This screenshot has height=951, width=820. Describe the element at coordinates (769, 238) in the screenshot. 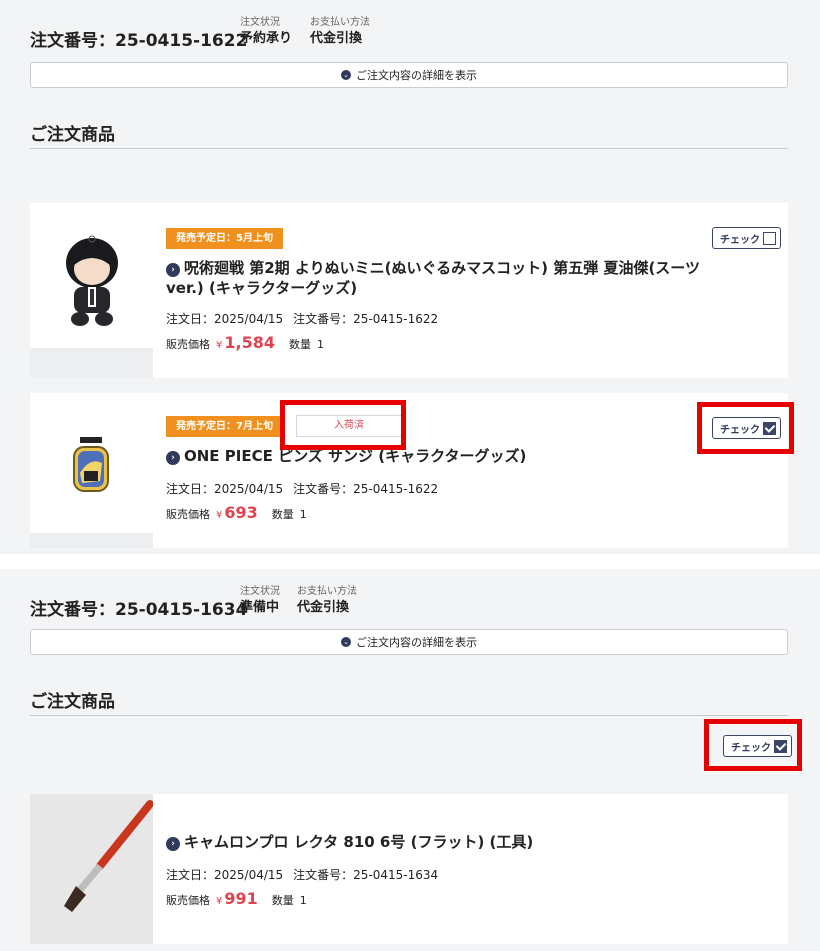

I see `checkbox-unchecked-icon` at that location.